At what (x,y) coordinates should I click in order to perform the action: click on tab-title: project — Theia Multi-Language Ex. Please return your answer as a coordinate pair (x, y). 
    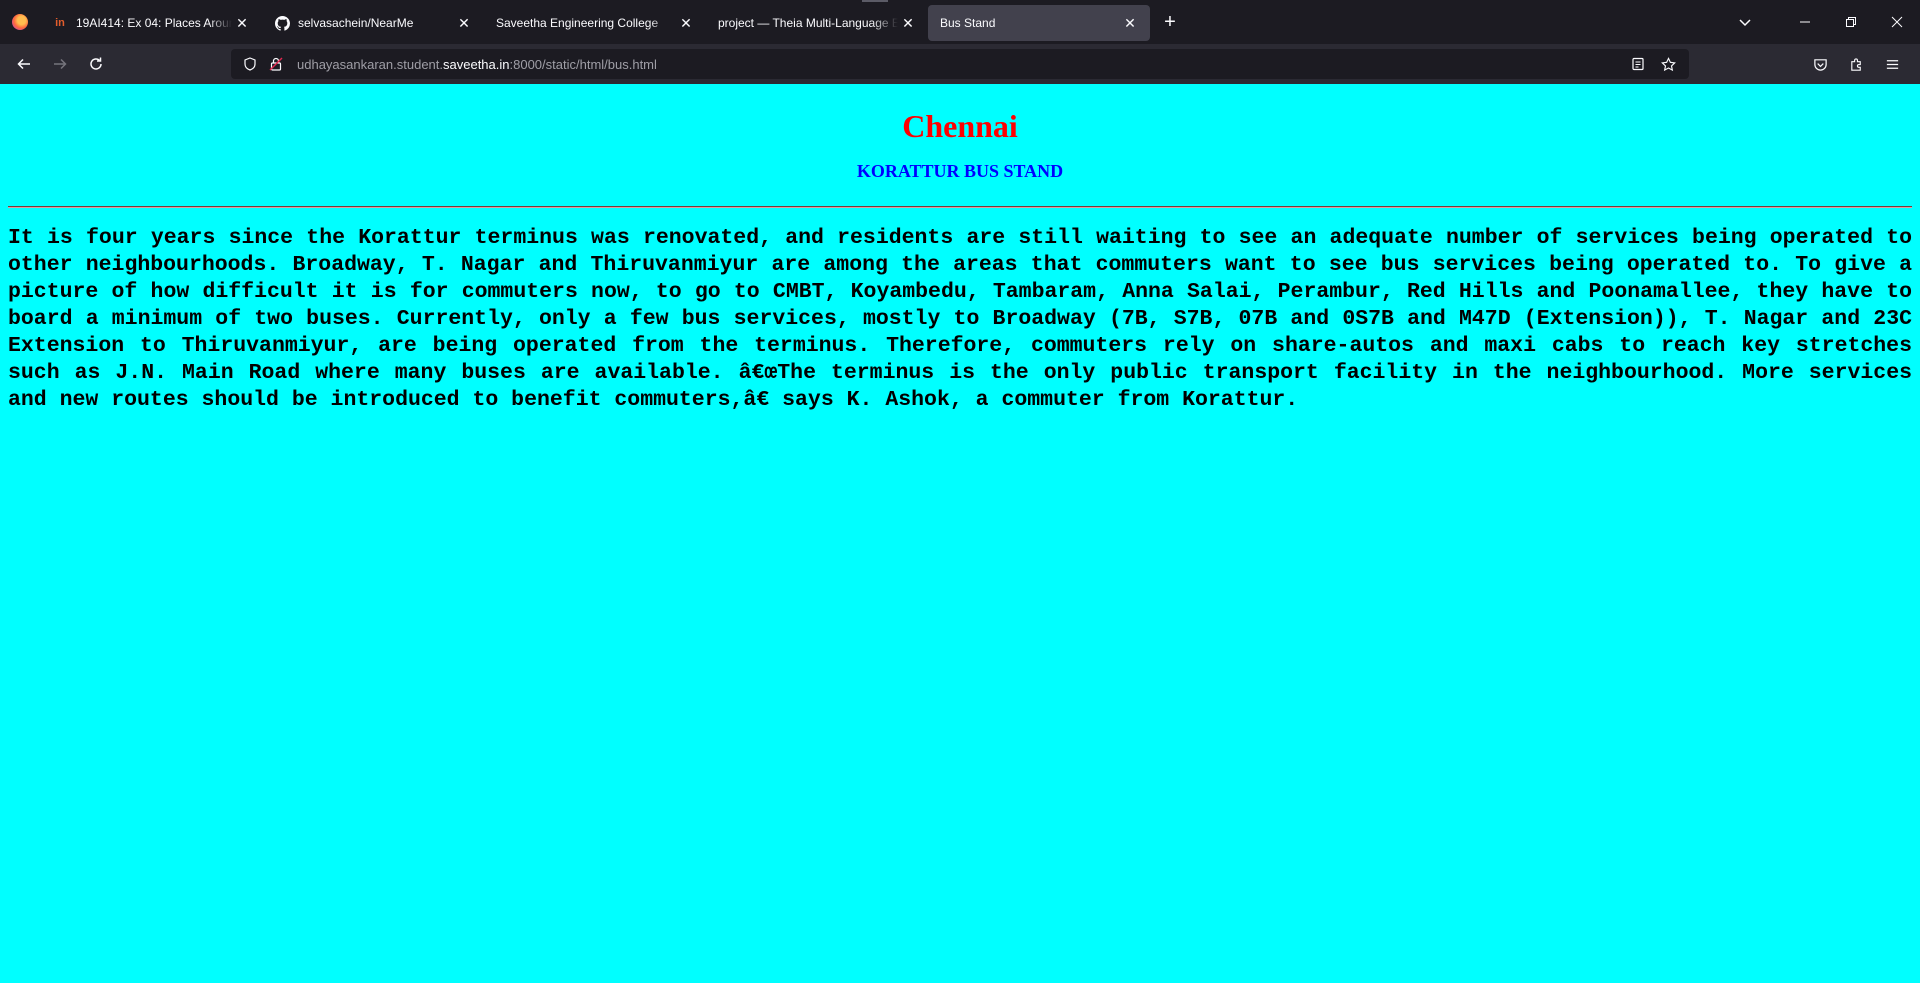
    Looking at the image, I should click on (808, 23).